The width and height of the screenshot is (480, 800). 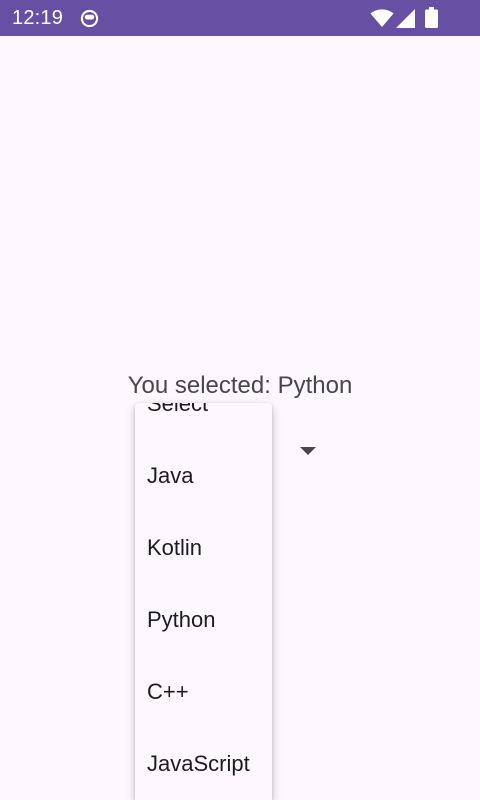 I want to click on dropdown-item-java: Java, so click(x=203, y=476).